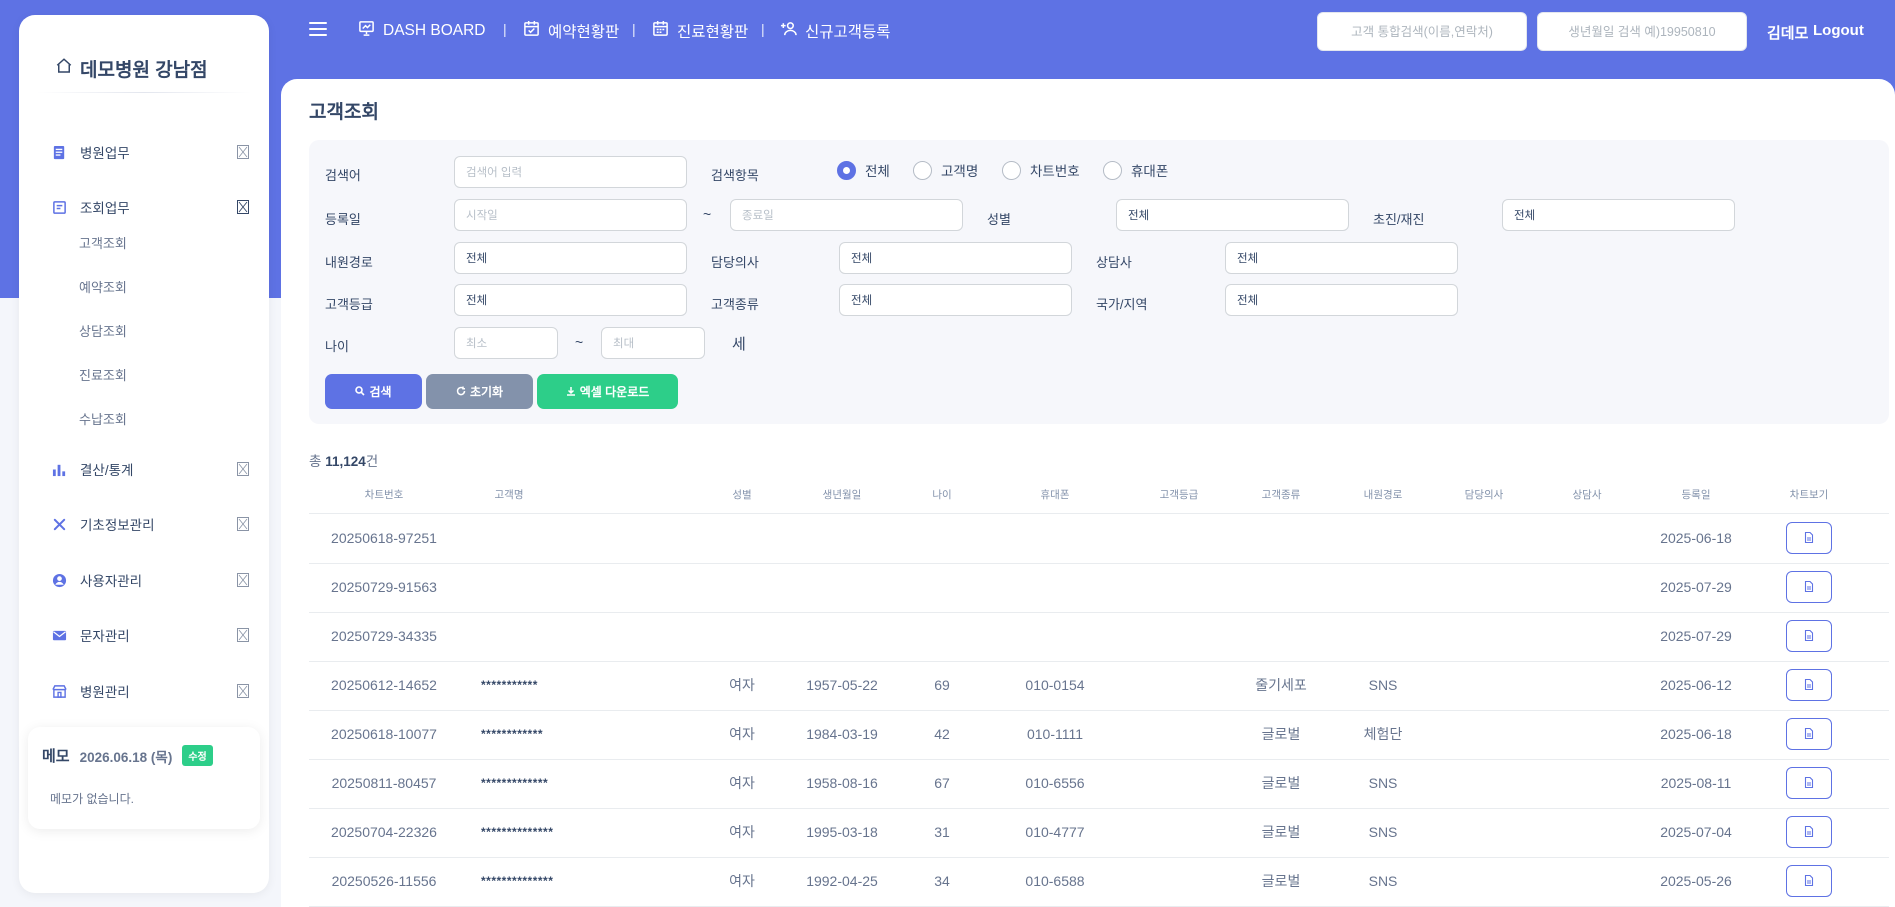 The height and width of the screenshot is (907, 1895). Describe the element at coordinates (92, 799) in the screenshot. I see `memo-empty-text: 메모가 없습니다.` at that location.